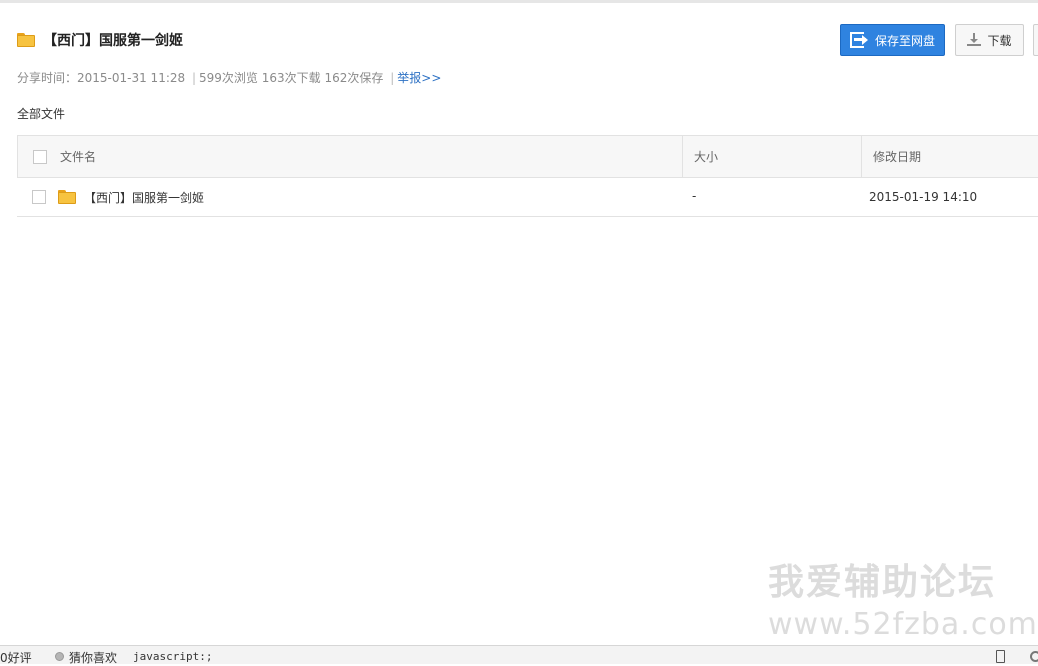 The height and width of the screenshot is (666, 1038). I want to click on view-count: 599次浏览, so click(228, 78).